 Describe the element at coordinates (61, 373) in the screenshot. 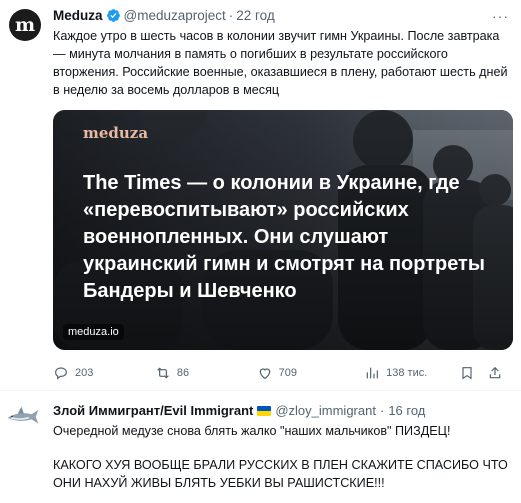

I see `reply-icon` at that location.